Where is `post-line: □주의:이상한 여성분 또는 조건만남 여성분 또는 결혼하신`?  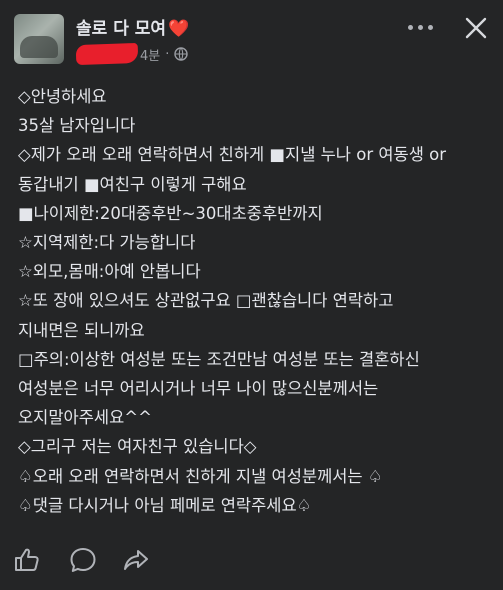
post-line: □주의:이상한 여성분 또는 조건만남 여성분 또는 결혼하신 is located at coordinates (219, 359).